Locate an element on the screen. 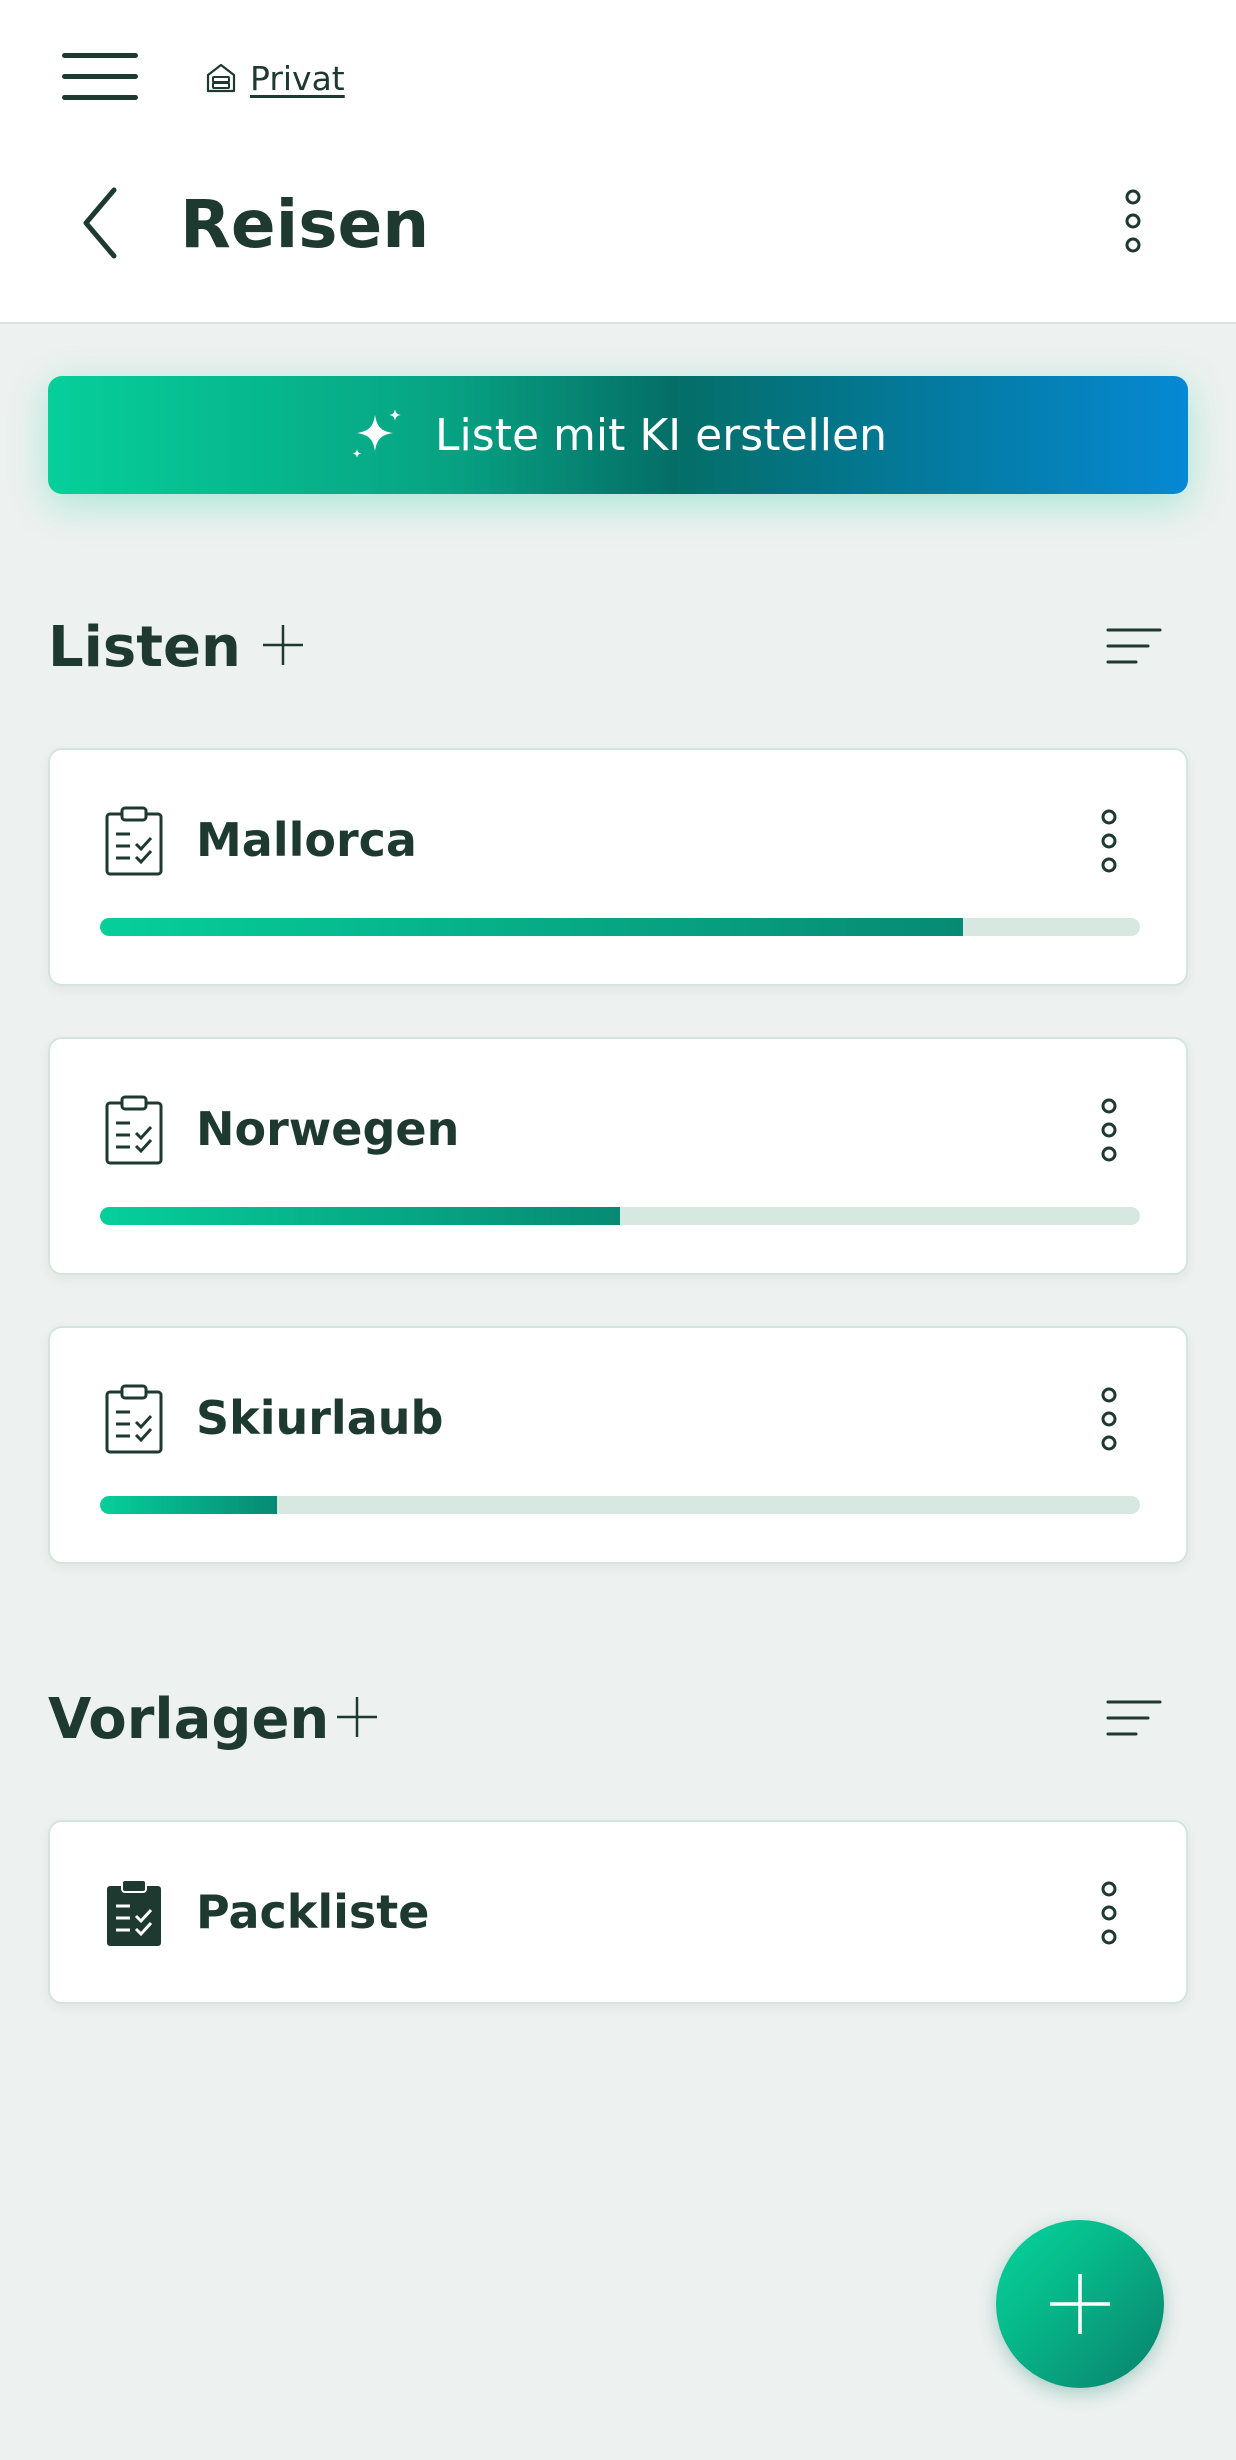  sort-templates-button is located at coordinates (1134, 1718).